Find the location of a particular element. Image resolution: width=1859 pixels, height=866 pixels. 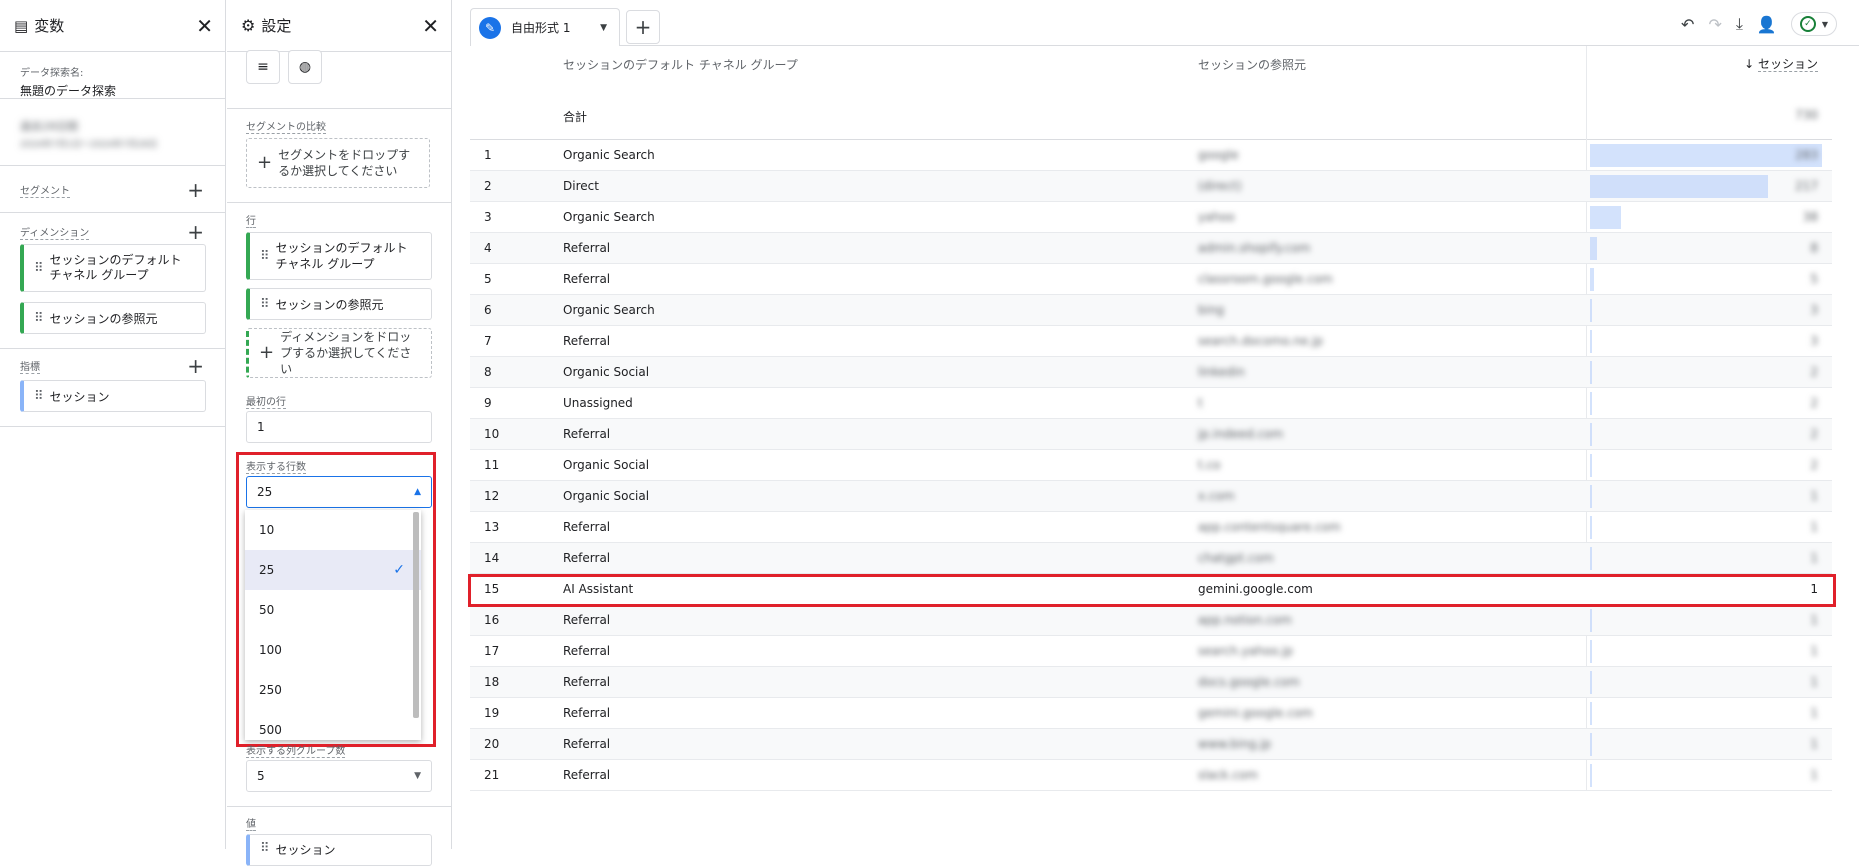

redo-icon: ↷ is located at coordinates (1714, 24).